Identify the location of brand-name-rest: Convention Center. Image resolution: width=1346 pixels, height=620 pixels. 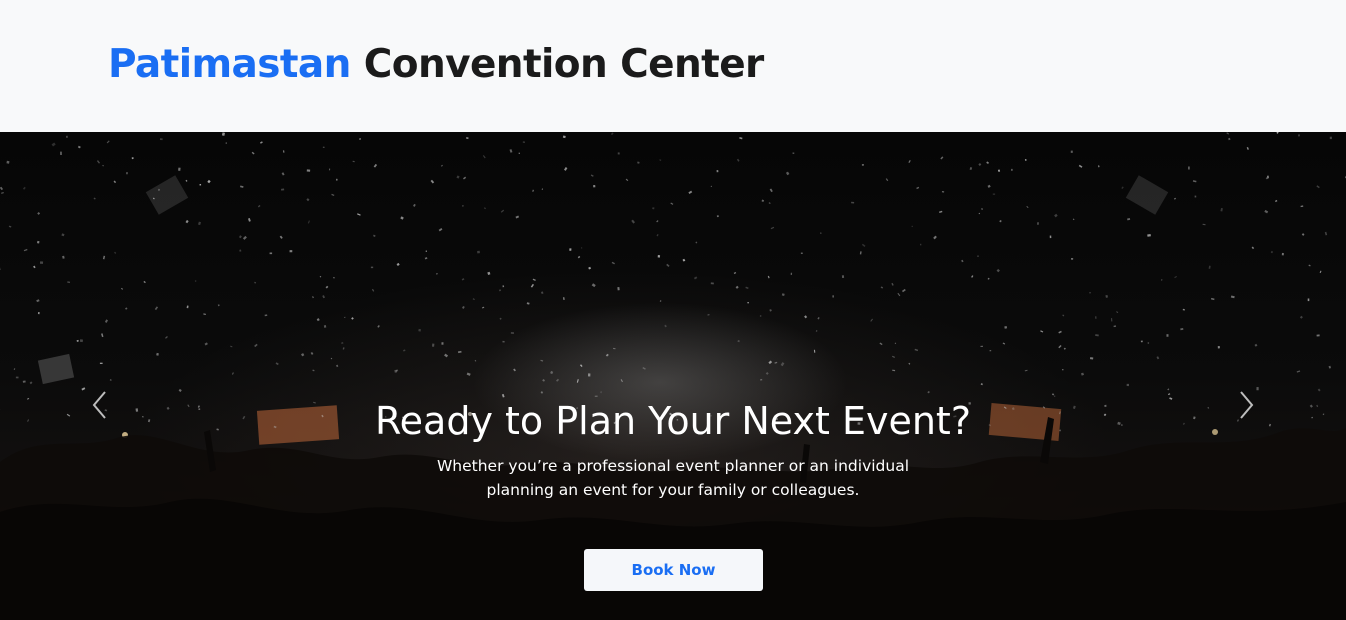
(564, 64).